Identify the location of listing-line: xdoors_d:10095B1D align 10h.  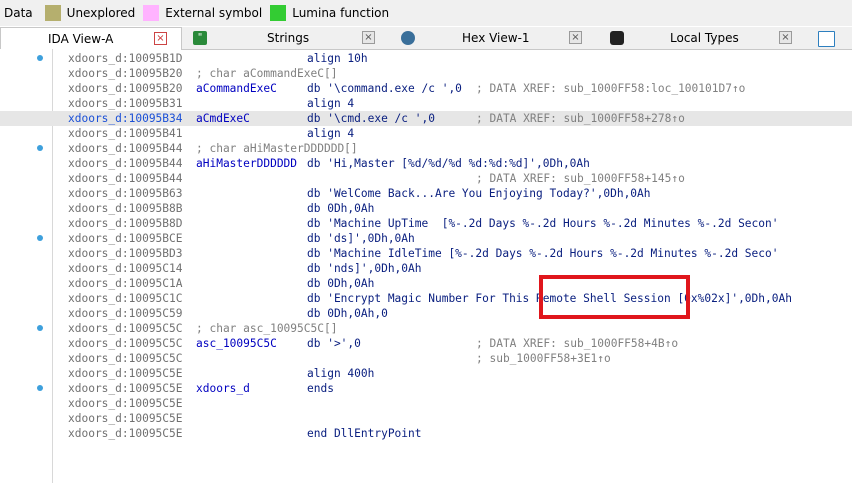
(426, 58).